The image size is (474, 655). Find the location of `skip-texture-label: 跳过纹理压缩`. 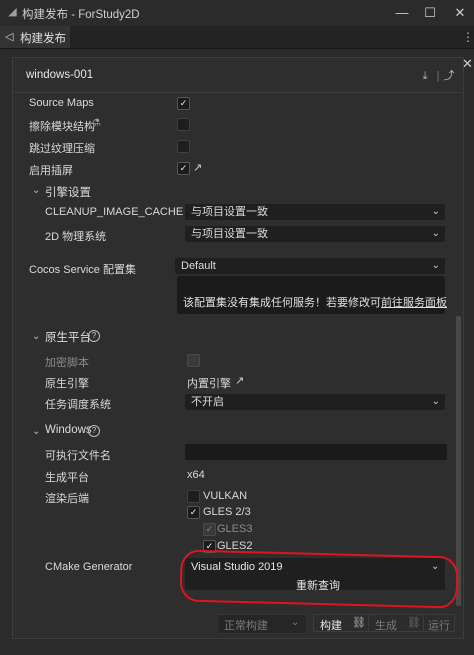

skip-texture-label: 跳过纹理压缩 is located at coordinates (62, 149).